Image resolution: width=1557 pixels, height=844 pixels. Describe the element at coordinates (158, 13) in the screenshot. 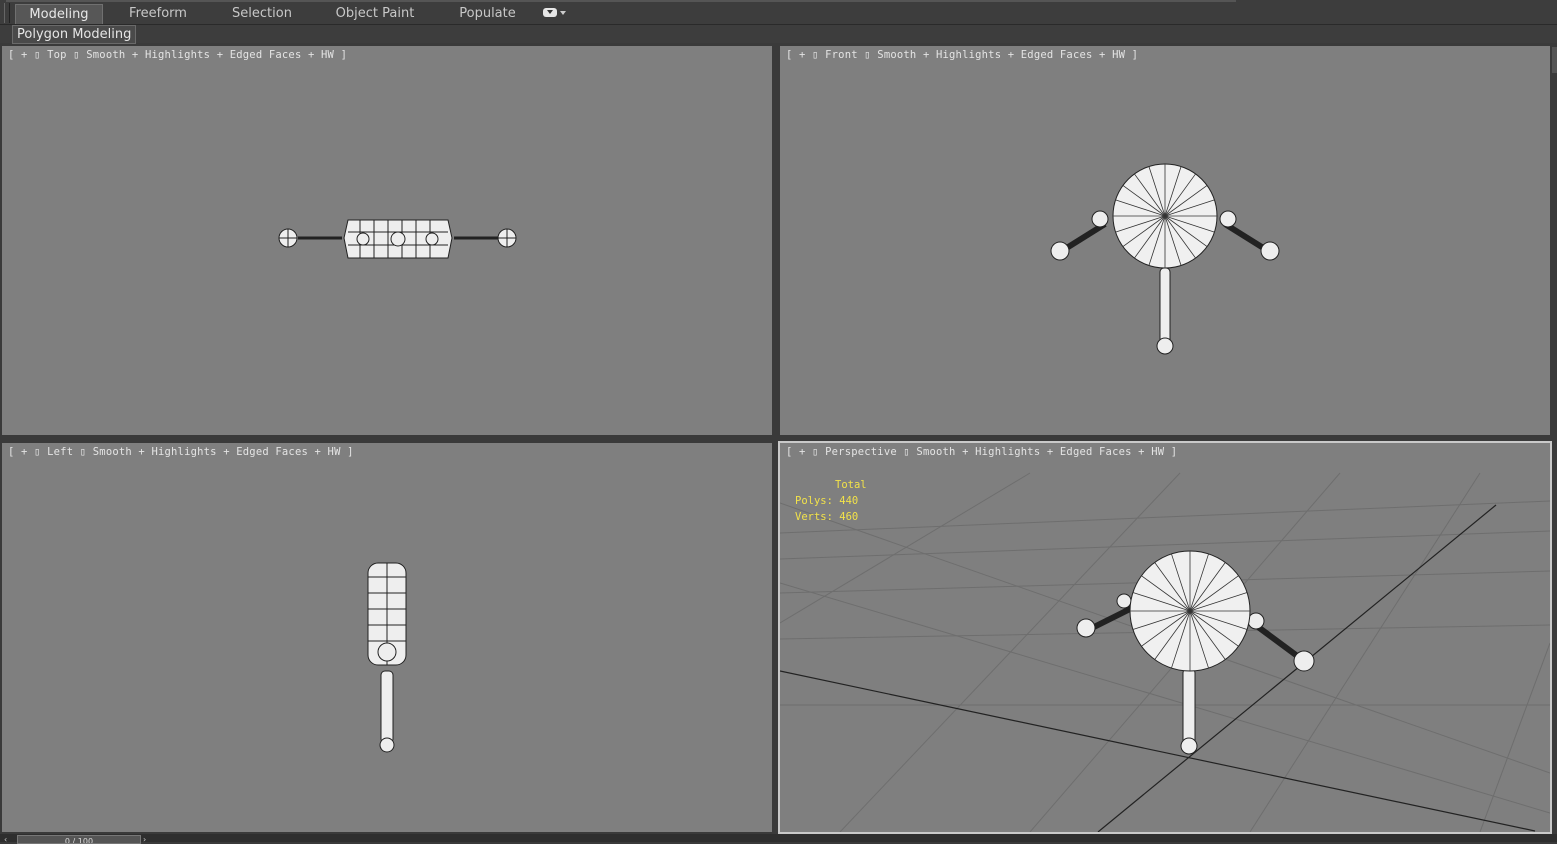

I see `tab-freeform: Freeform` at that location.